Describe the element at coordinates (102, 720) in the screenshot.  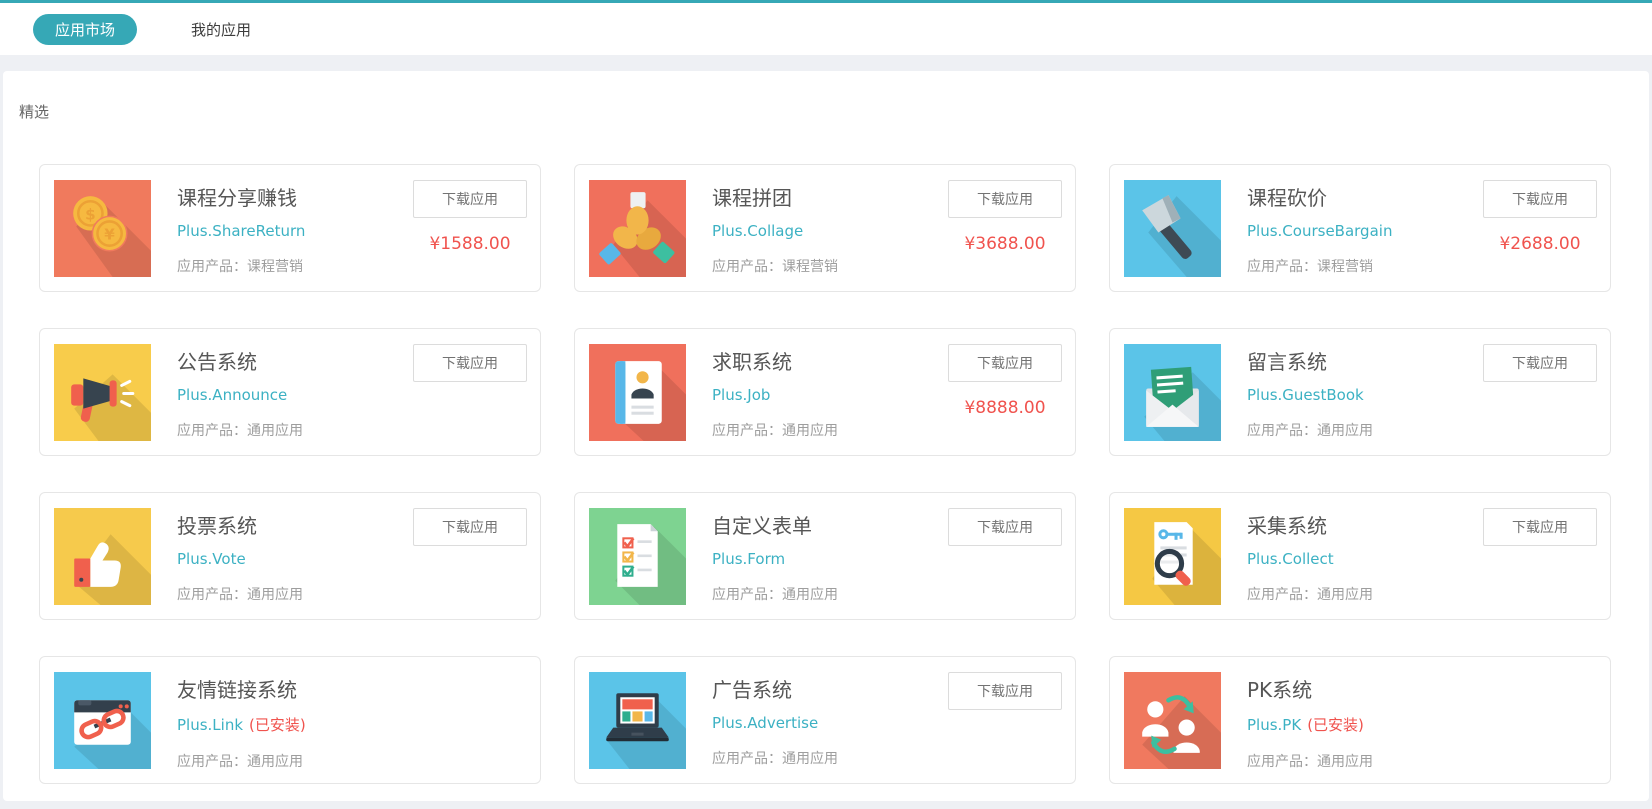
I see `chain-link-icon` at that location.